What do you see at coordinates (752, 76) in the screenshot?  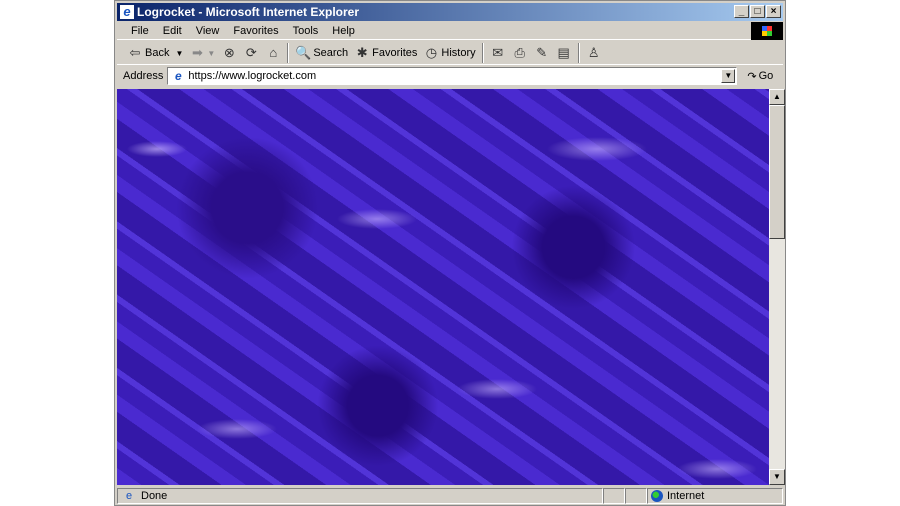 I see `go-arrow-icon: ↷` at bounding box center [752, 76].